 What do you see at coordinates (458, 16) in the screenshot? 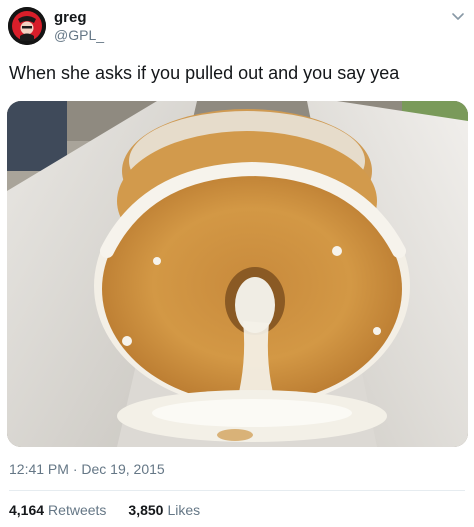
I see `chevron-down-icon` at bounding box center [458, 16].